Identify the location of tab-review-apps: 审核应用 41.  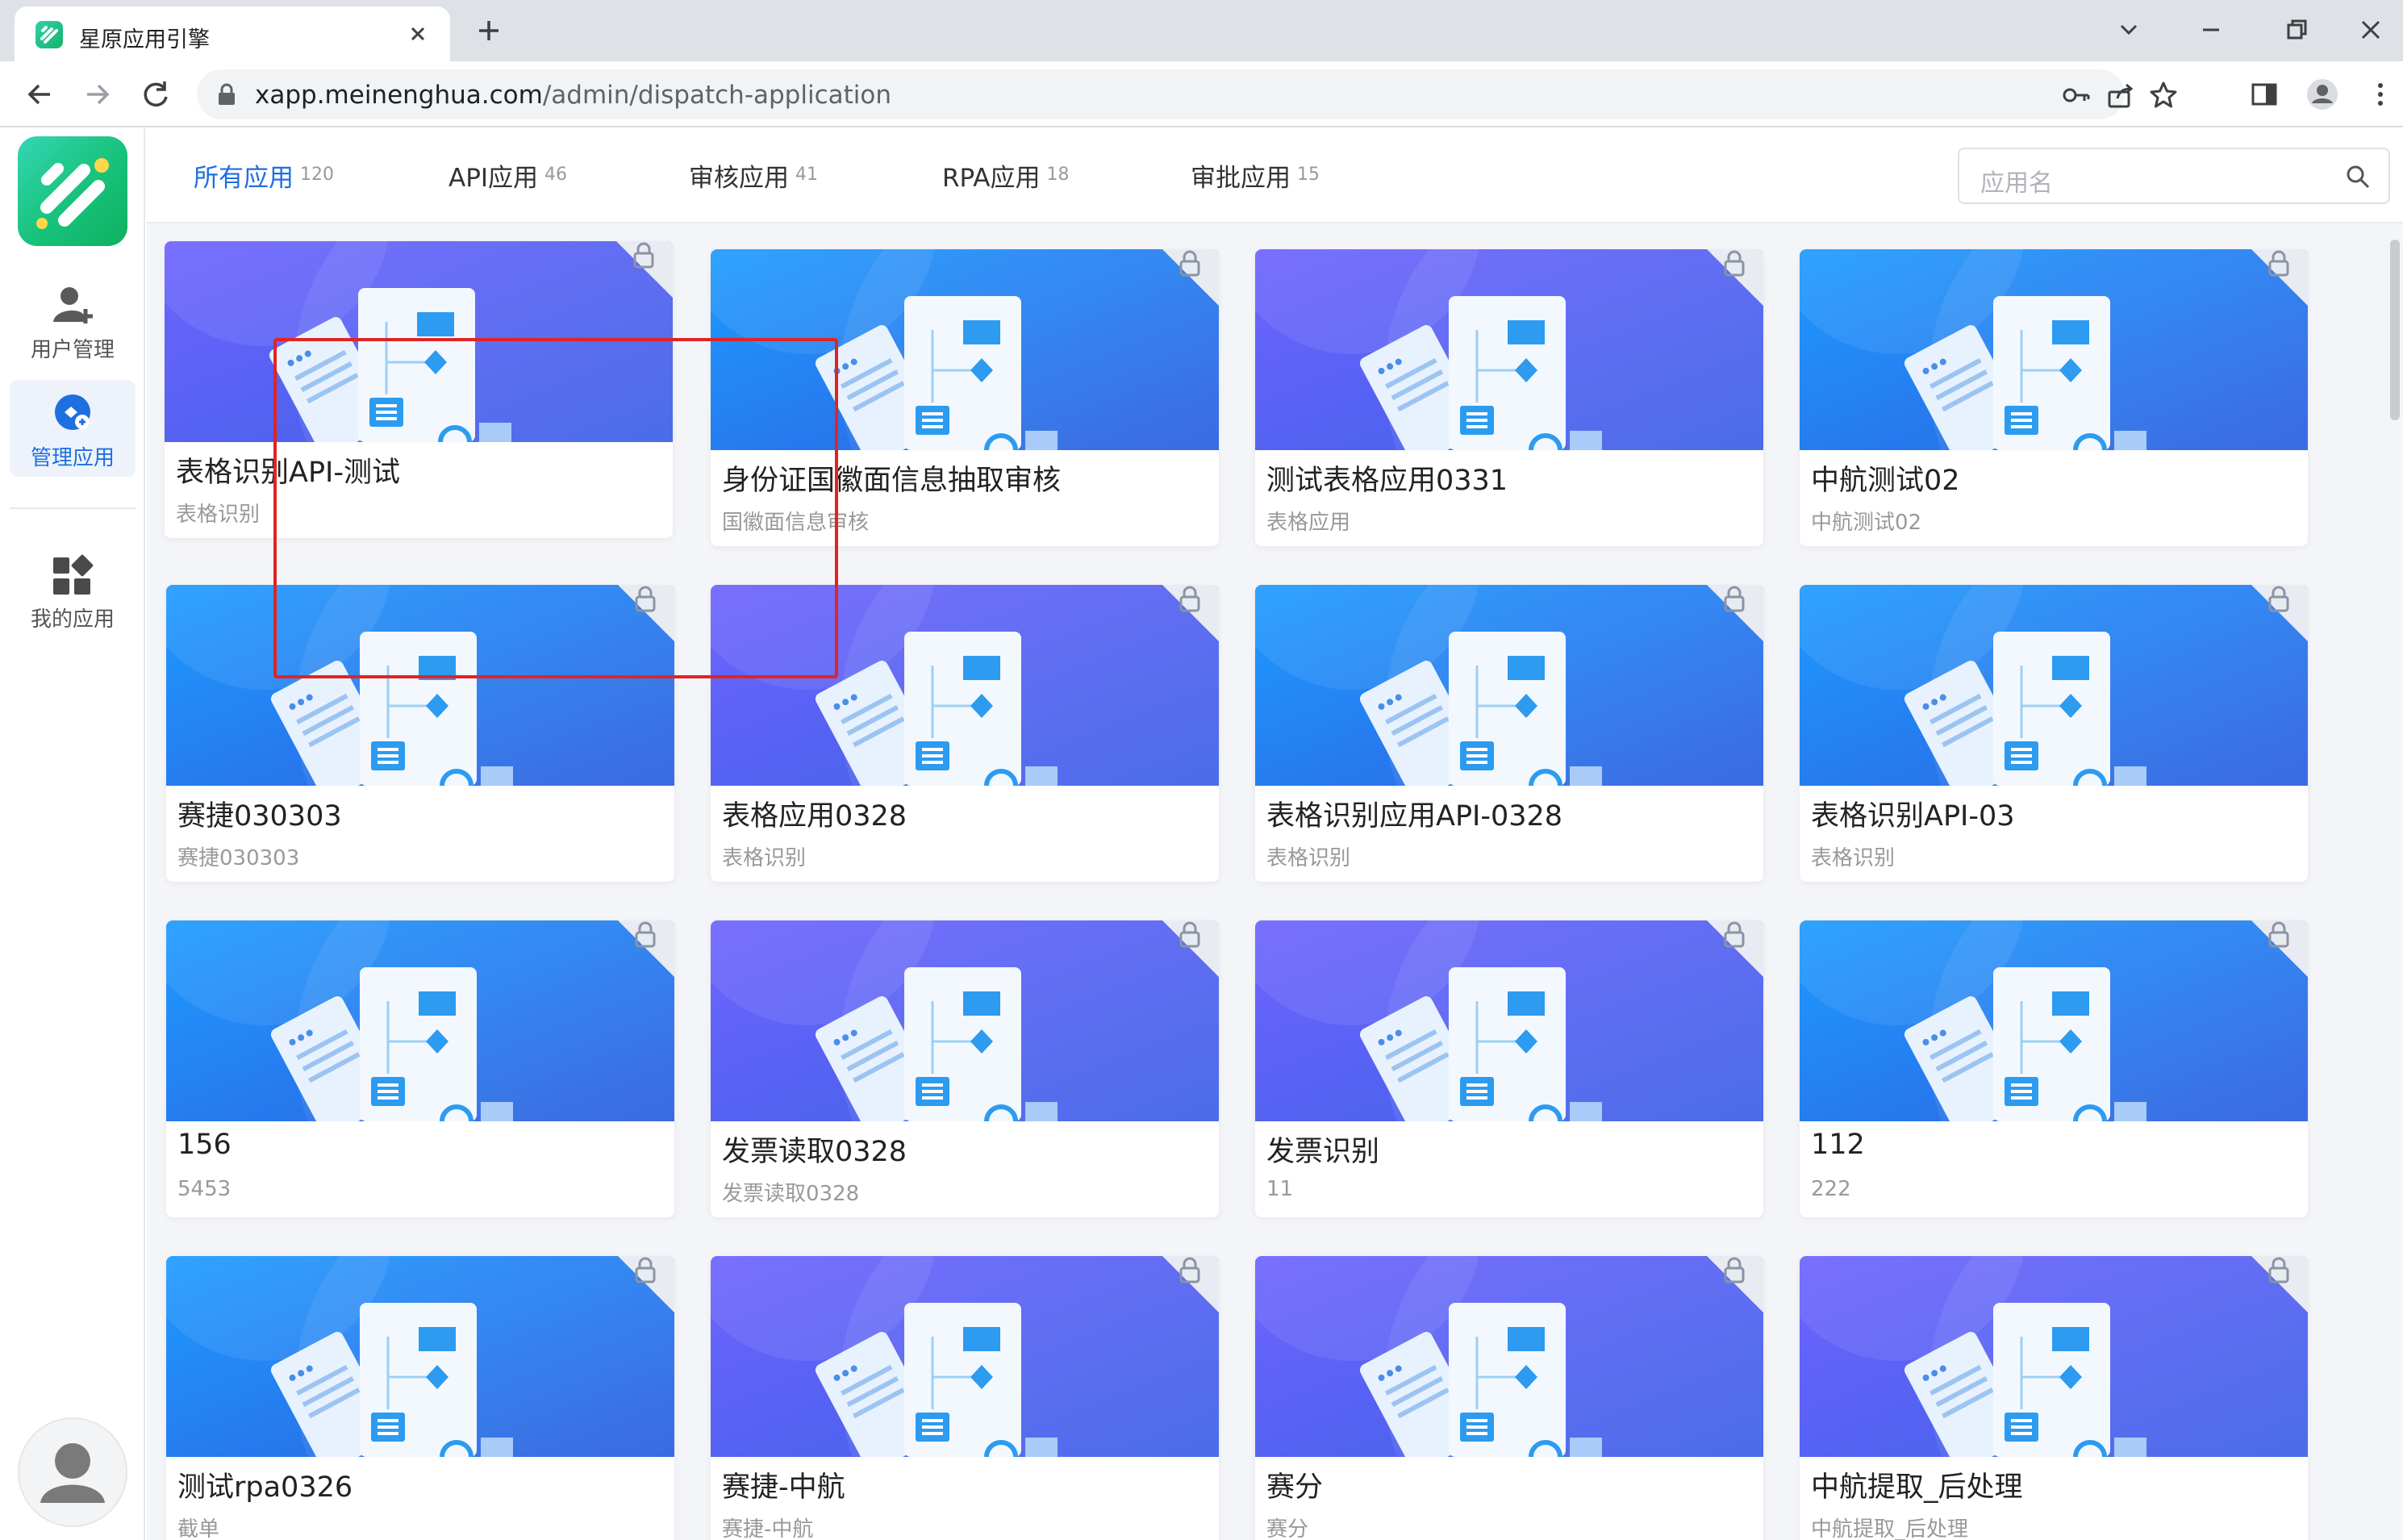
(753, 177).